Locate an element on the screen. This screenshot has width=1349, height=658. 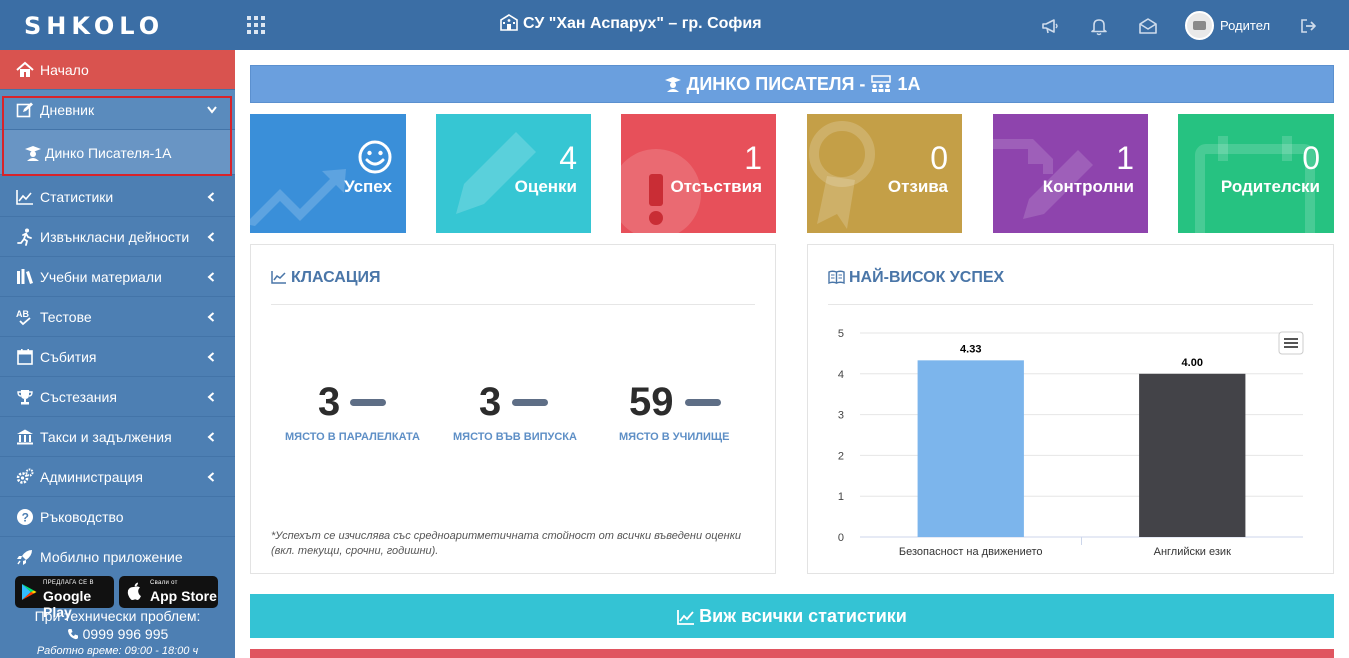
chart-bars is located at coordinates (1081, 448).